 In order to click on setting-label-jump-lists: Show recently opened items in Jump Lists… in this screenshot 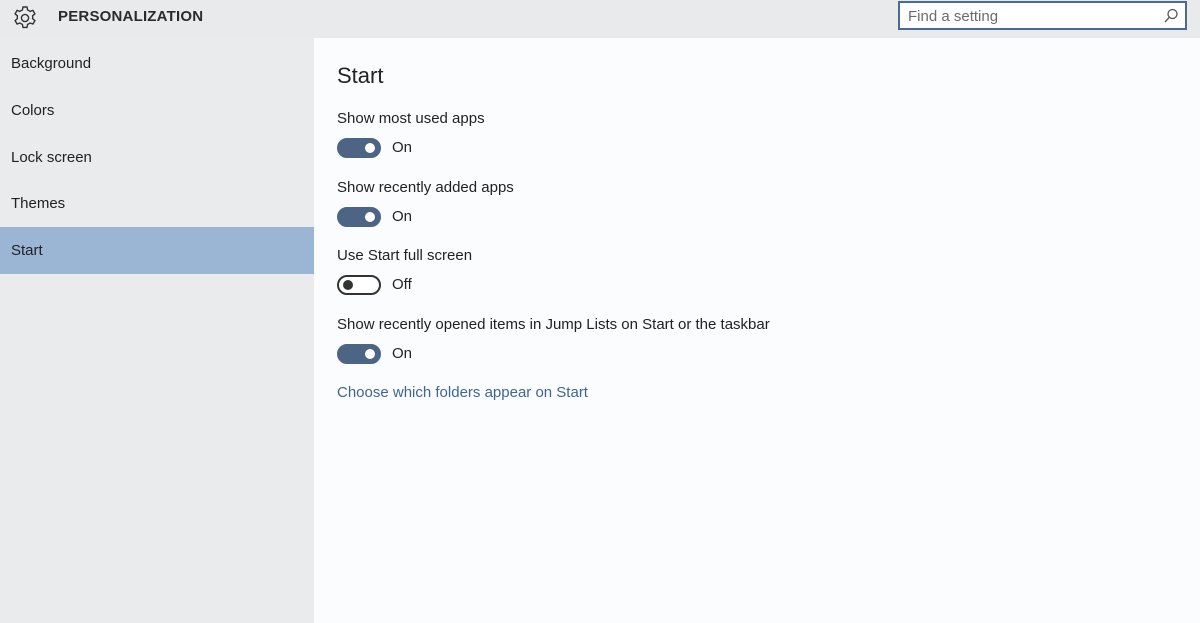, I will do `click(553, 324)`.